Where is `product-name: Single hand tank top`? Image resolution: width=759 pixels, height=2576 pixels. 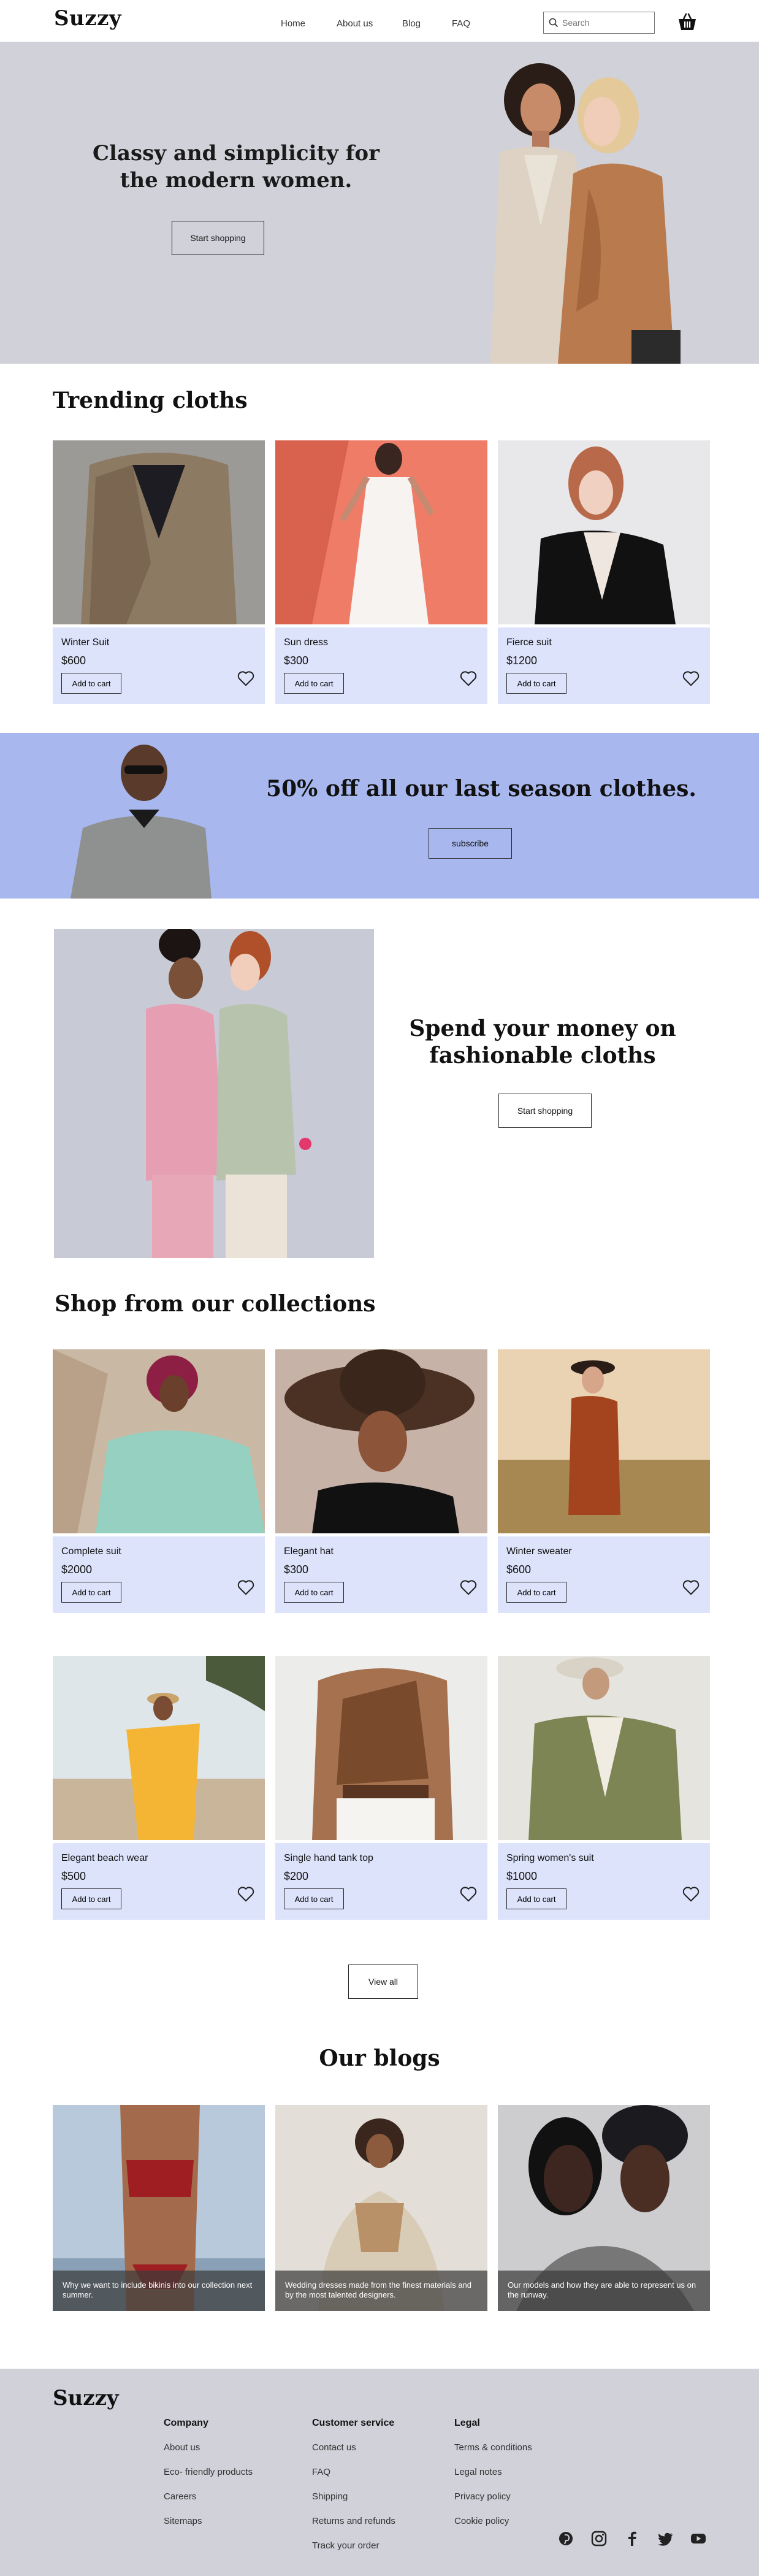
product-name: Single hand tank top is located at coordinates (328, 1858).